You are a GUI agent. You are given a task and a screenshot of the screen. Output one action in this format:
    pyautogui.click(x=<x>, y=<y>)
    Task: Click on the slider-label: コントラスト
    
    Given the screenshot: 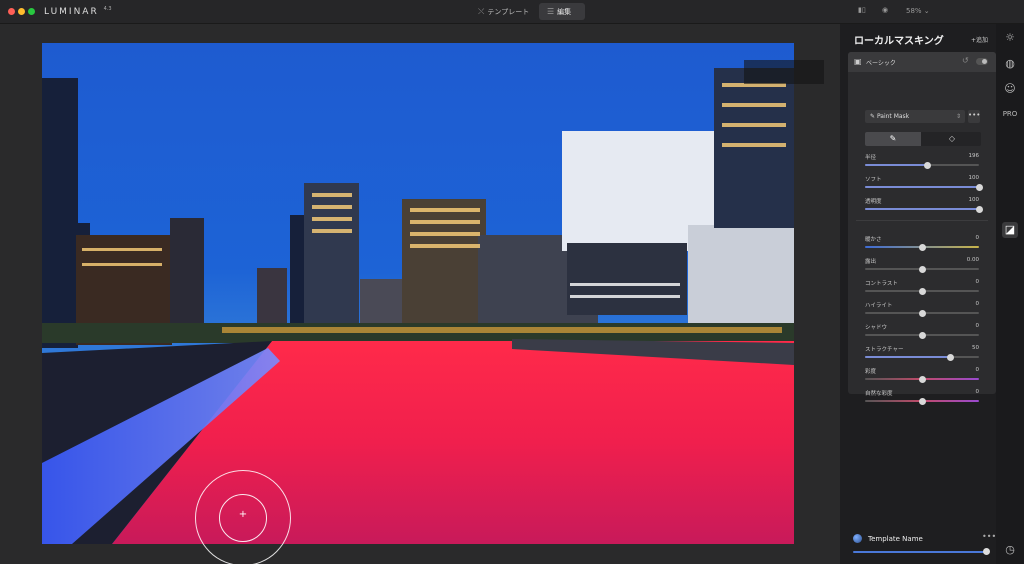 What is the action you would take?
    pyautogui.click(x=881, y=284)
    